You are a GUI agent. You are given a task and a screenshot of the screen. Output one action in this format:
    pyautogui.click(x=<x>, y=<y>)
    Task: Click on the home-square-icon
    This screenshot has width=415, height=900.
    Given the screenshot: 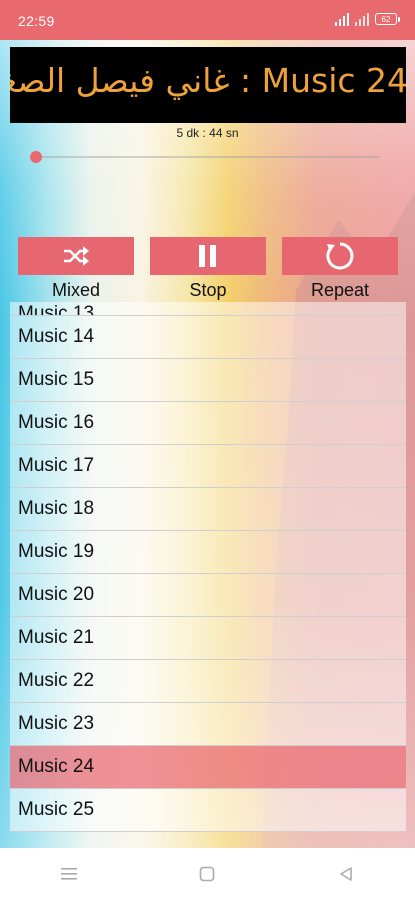 What is the action you would take?
    pyautogui.click(x=207, y=874)
    